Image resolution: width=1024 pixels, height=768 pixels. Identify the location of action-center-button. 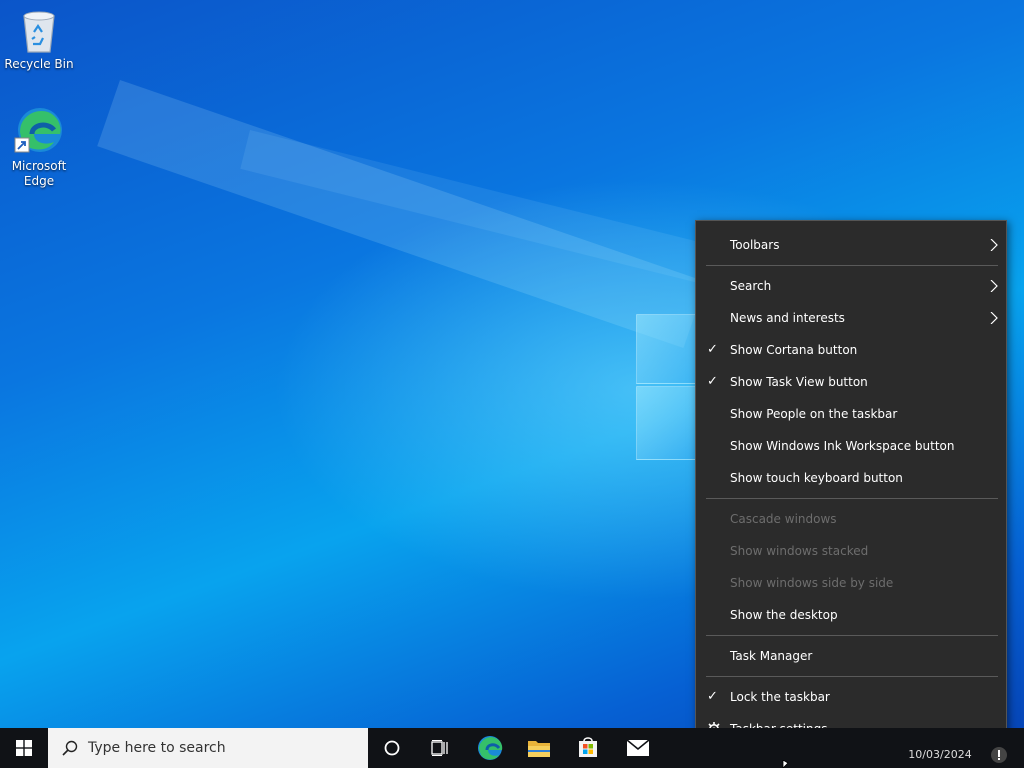
(999, 755).